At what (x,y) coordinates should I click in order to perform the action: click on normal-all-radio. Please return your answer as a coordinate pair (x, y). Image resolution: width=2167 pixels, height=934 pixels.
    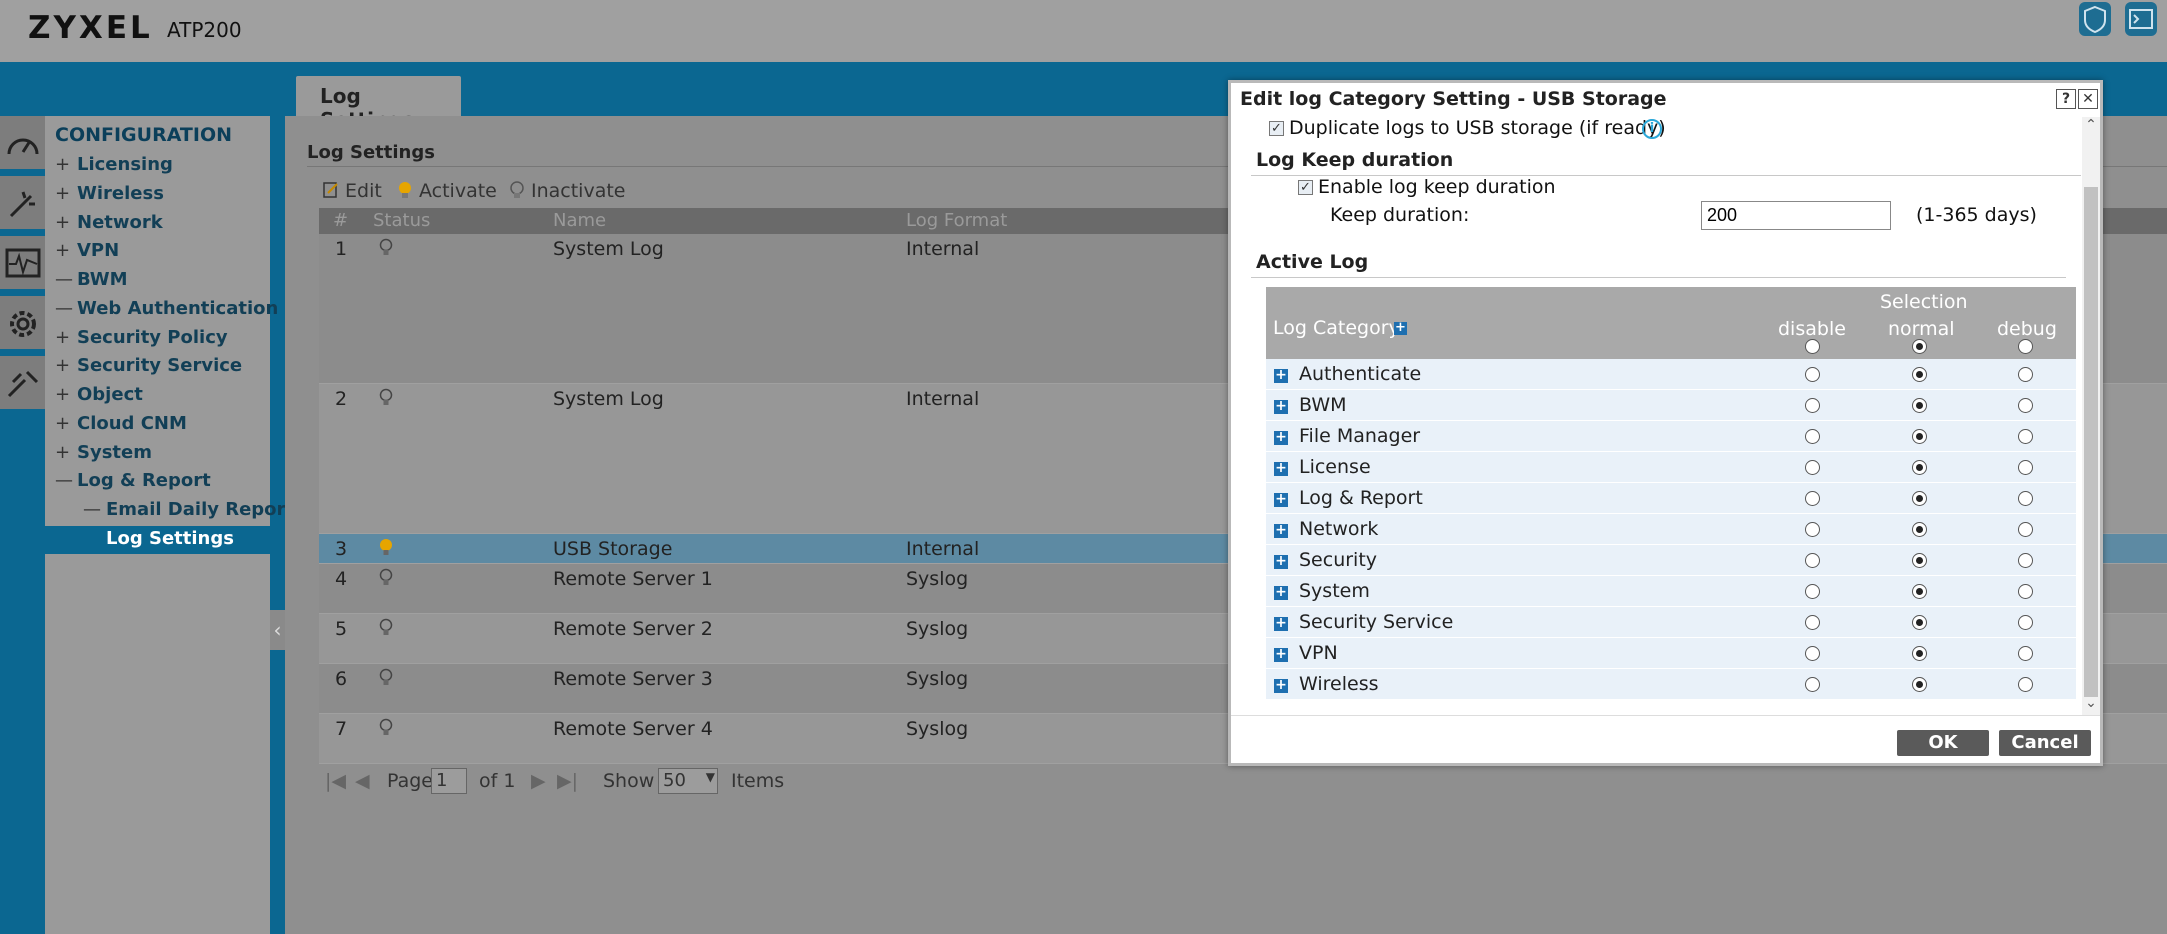
    Looking at the image, I should click on (1919, 346).